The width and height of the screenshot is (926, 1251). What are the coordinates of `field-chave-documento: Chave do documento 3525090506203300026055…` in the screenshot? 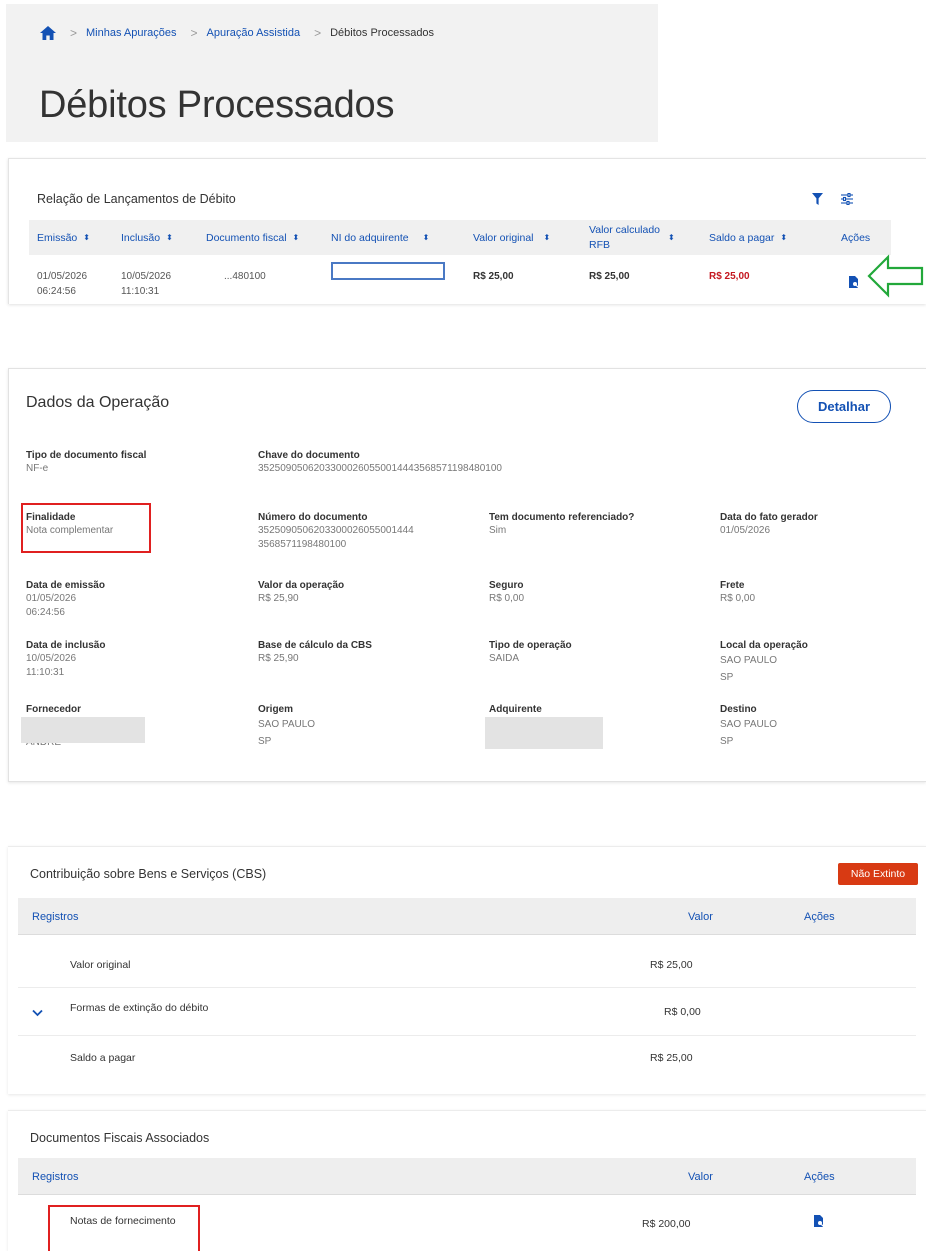 It's located at (380, 462).